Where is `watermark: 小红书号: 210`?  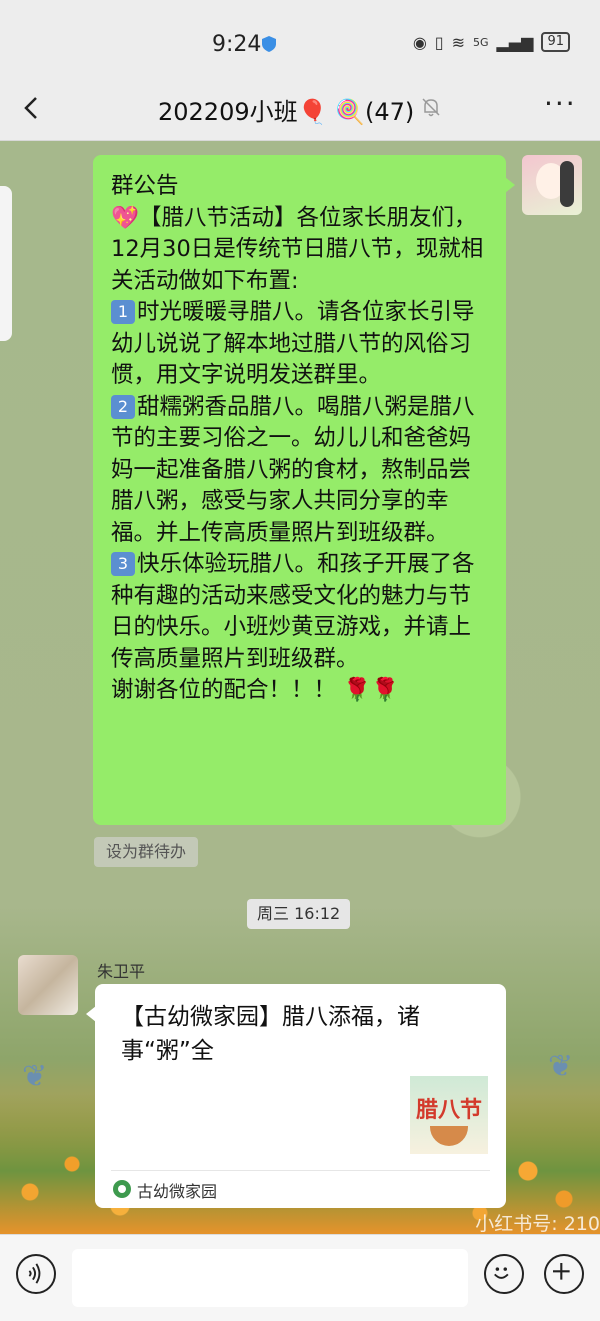 watermark: 小红书号: 210 is located at coordinates (537, 1223).